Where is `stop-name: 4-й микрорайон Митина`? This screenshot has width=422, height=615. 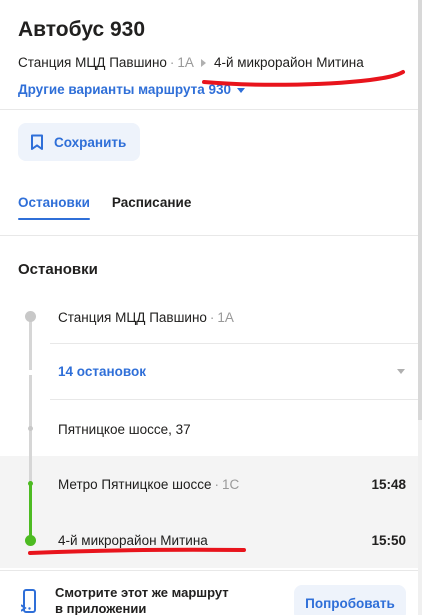 stop-name: 4-й микрорайон Митина is located at coordinates (133, 540).